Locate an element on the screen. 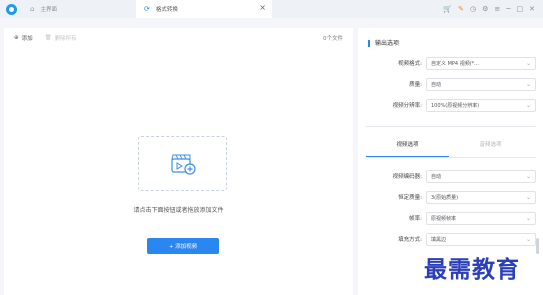 This screenshot has height=295, width=543. subtab-divider is located at coordinates (451, 157).